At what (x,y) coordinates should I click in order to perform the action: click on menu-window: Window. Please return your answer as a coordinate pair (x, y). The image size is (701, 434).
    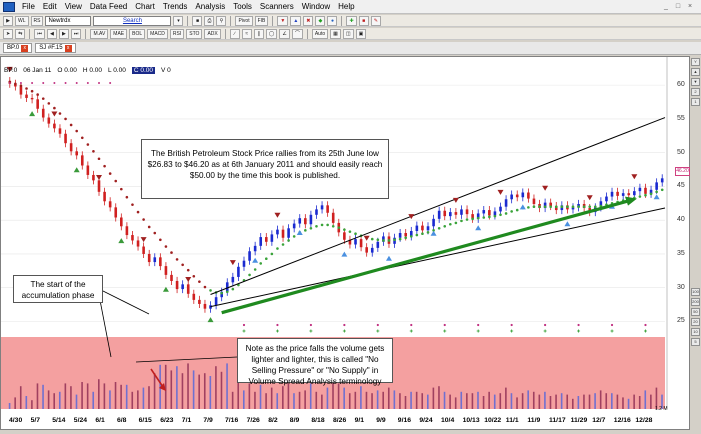
    Looking at the image, I should click on (316, 7).